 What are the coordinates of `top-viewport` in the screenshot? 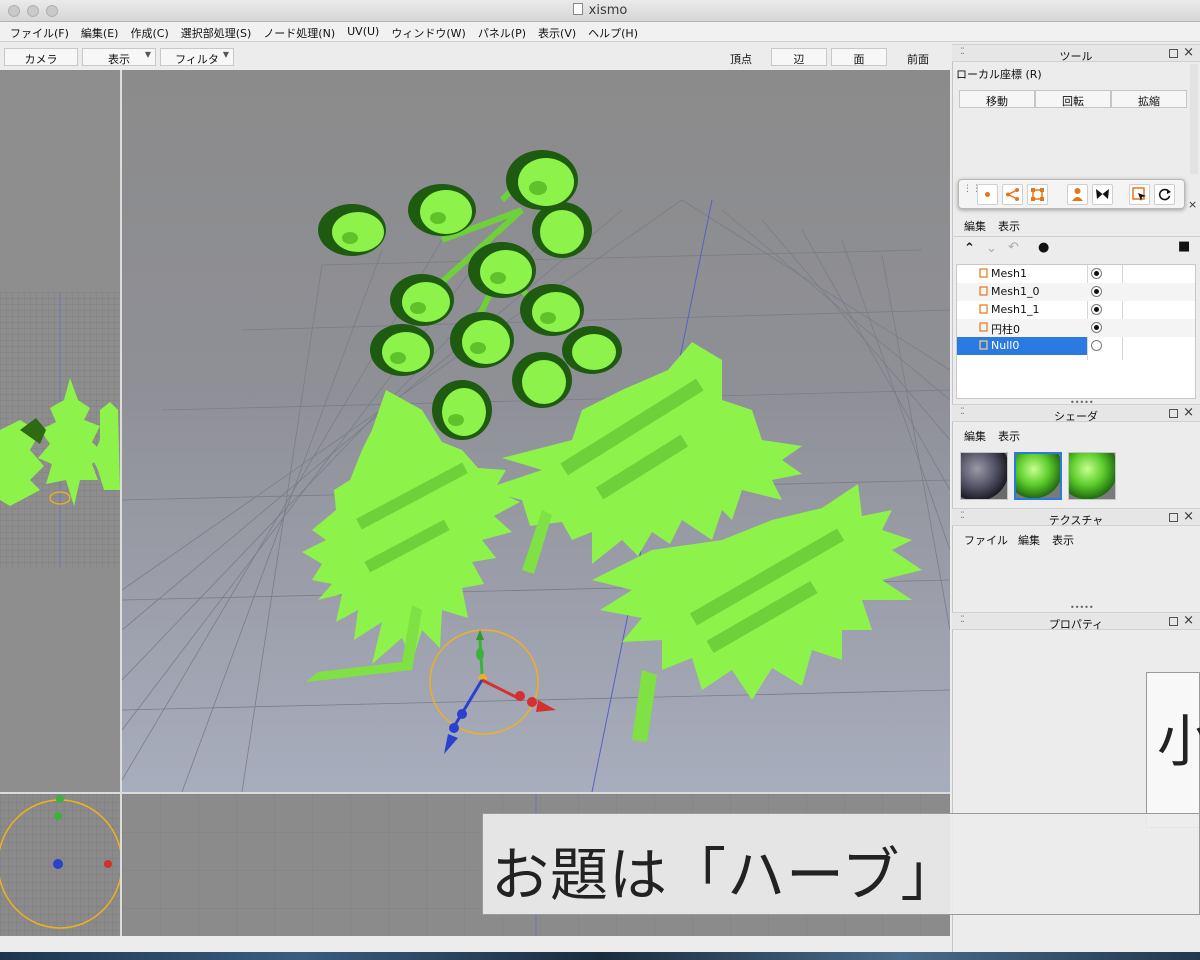 It's located at (60, 865).